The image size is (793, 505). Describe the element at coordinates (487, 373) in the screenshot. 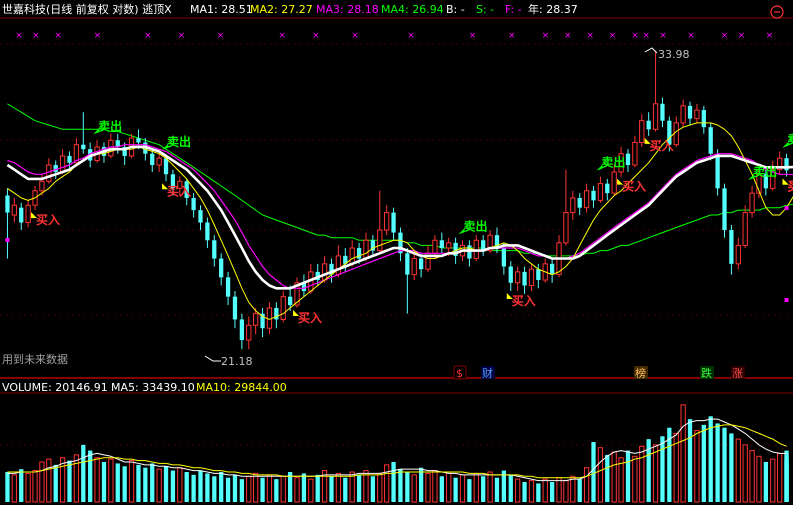

I see `finance-event-marker: 财` at that location.